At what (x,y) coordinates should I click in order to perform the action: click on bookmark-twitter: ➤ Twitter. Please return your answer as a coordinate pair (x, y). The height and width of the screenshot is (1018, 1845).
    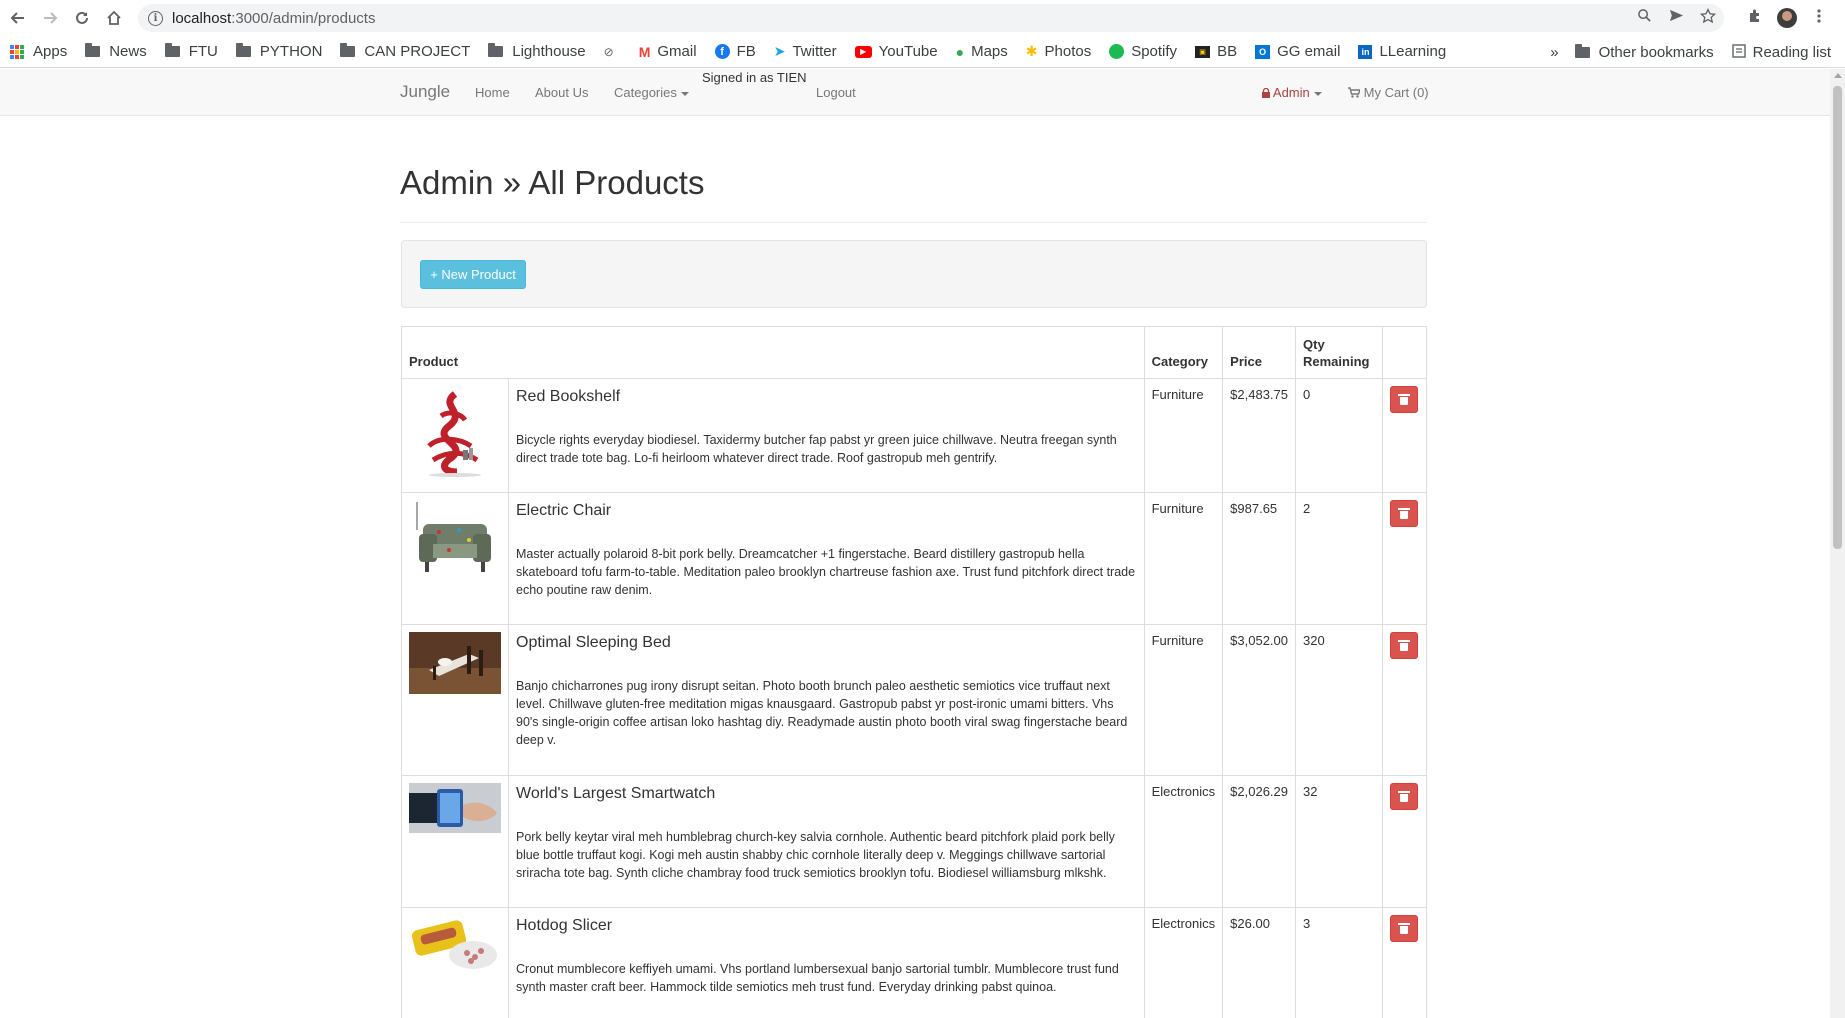
    Looking at the image, I should click on (805, 51).